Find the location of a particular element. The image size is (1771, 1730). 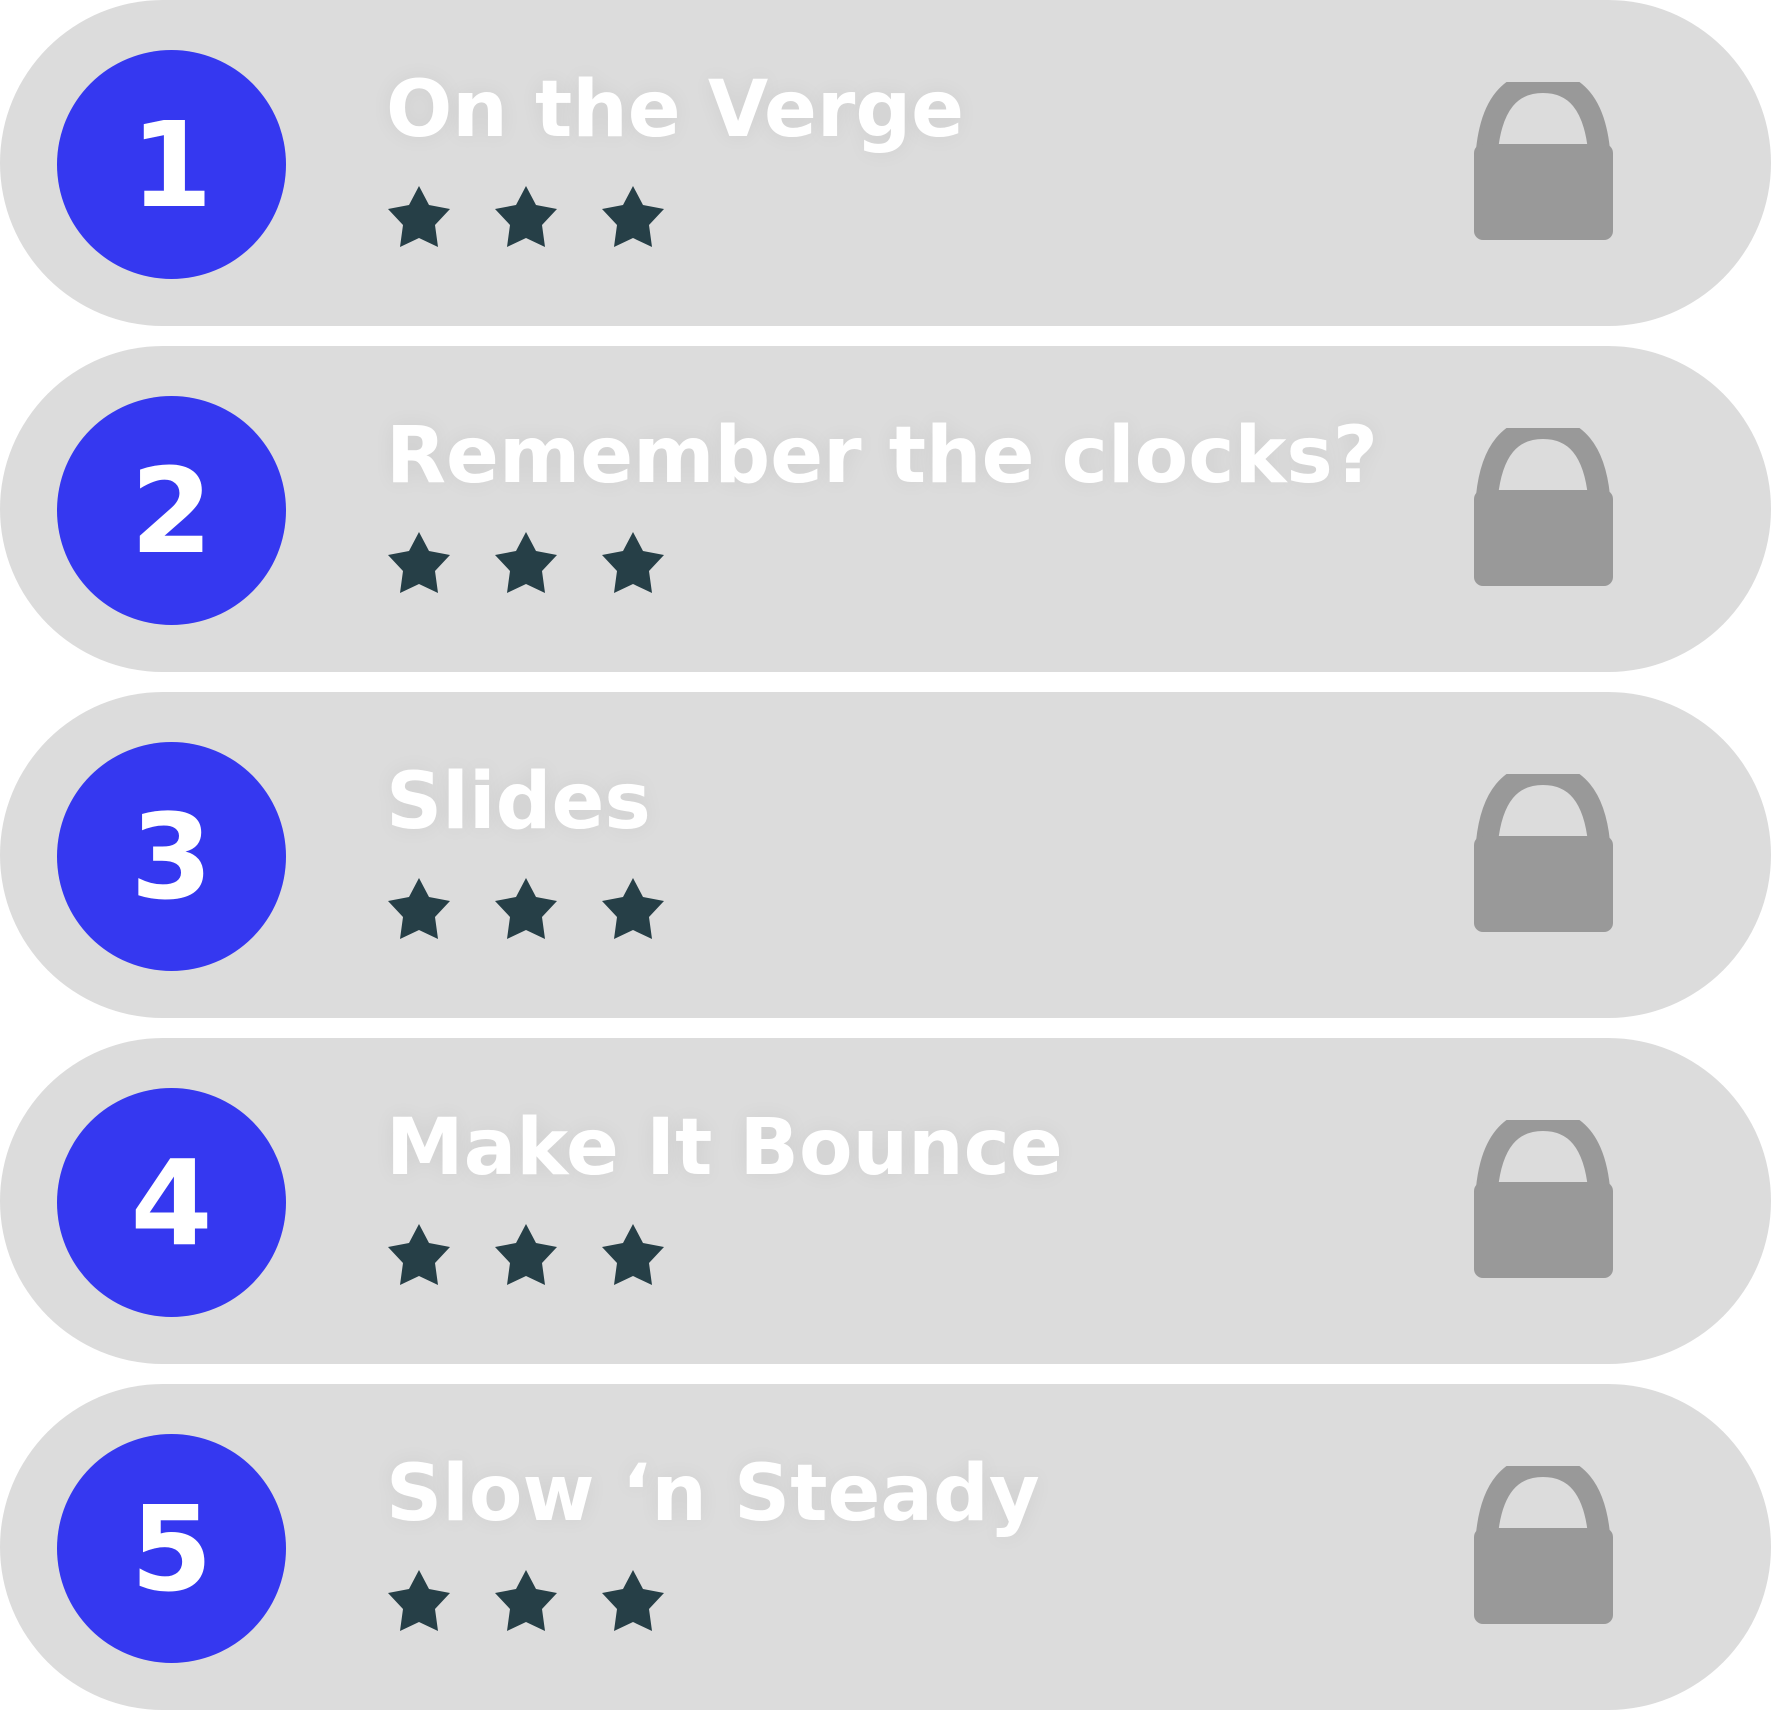

level-title: Slides is located at coordinates (518, 802).